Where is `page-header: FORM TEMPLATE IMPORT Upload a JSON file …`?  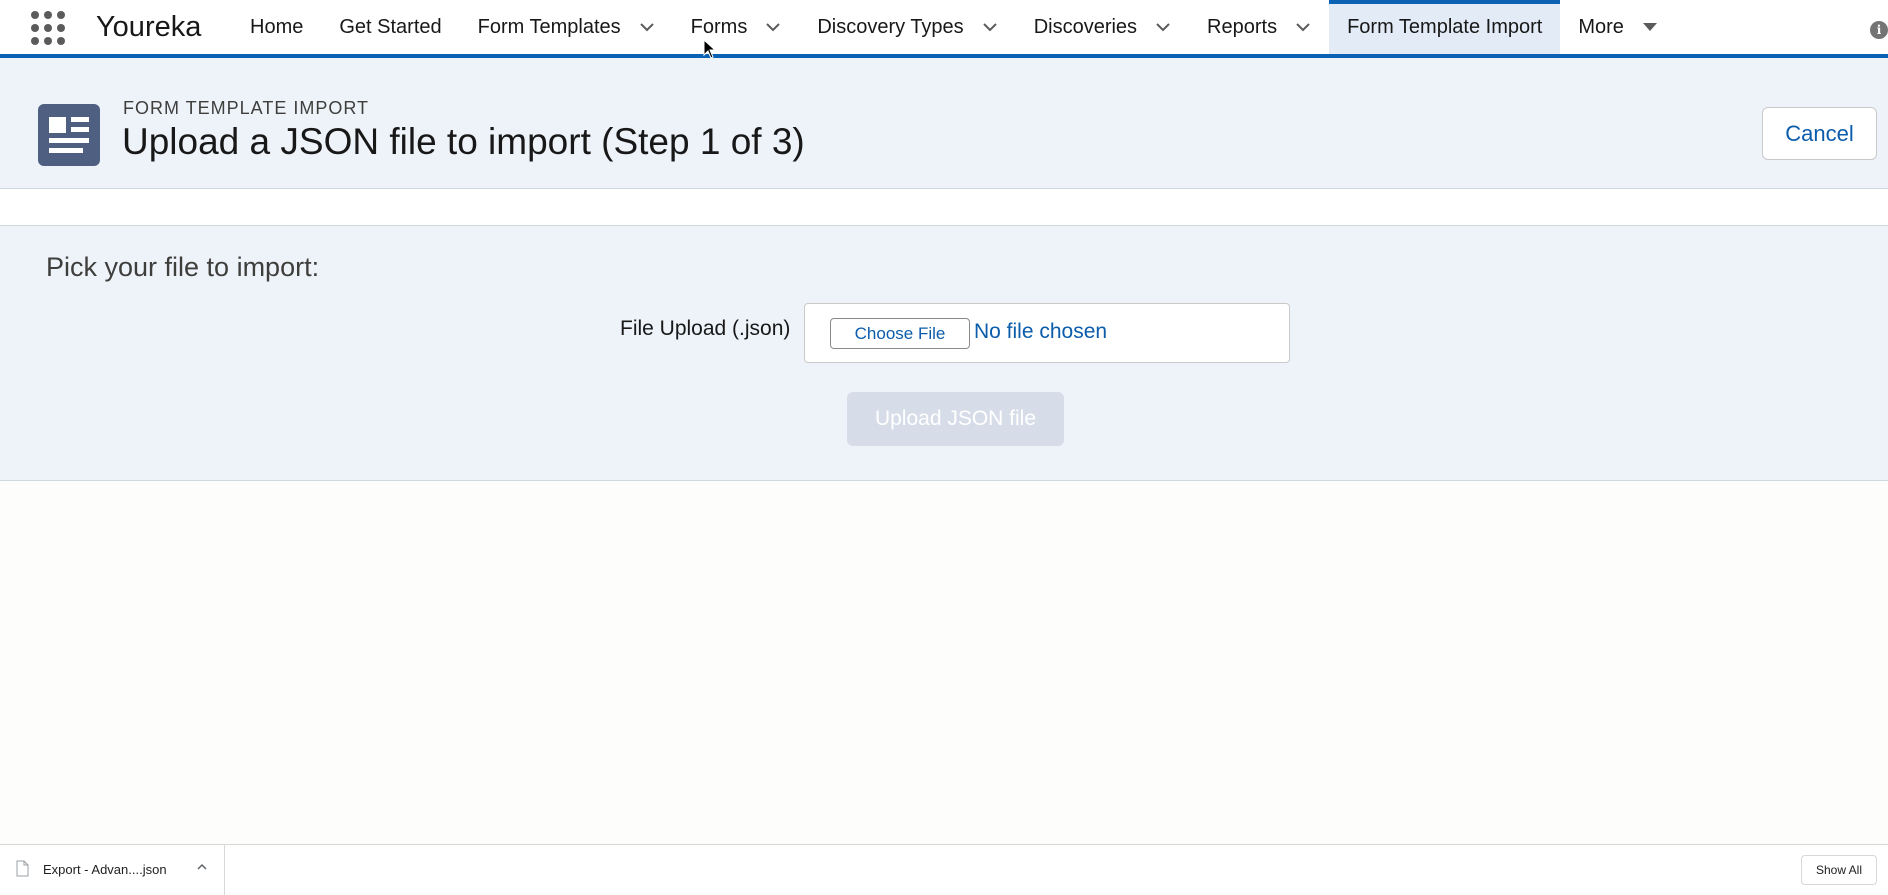
page-header: FORM TEMPLATE IMPORT Upload a JSON file … is located at coordinates (944, 123).